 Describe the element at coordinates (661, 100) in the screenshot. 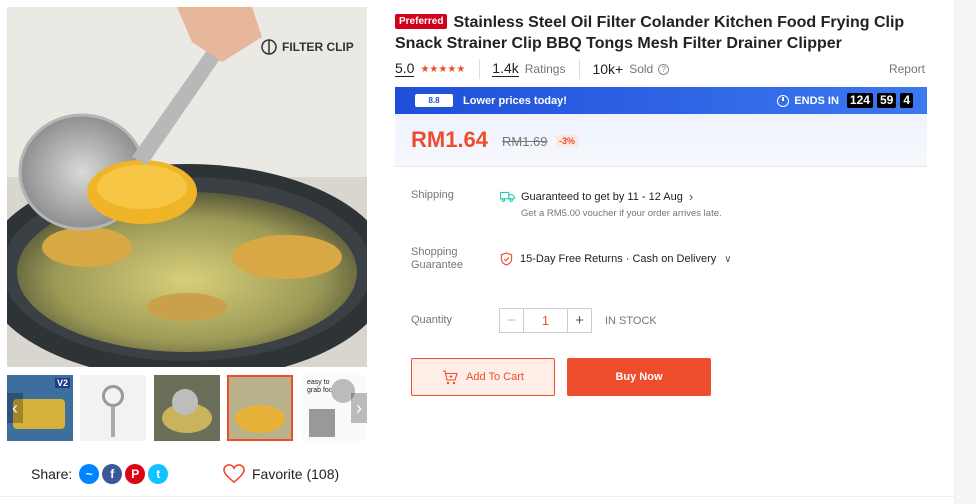

I see `flash-sale-bar: 8.8 Lower prices today! ENDS IN 124 59 4` at that location.